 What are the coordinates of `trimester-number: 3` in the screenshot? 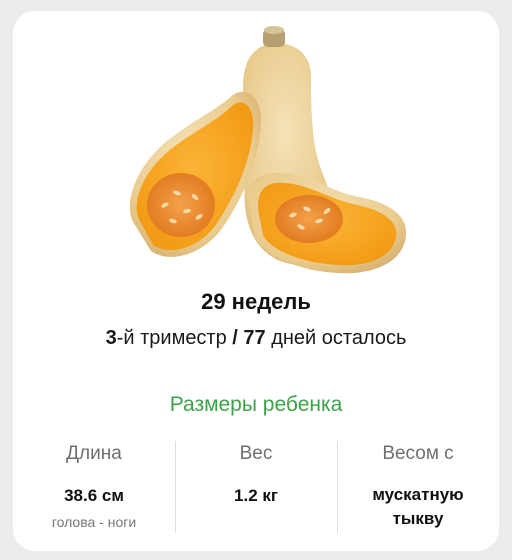 It's located at (111, 338).